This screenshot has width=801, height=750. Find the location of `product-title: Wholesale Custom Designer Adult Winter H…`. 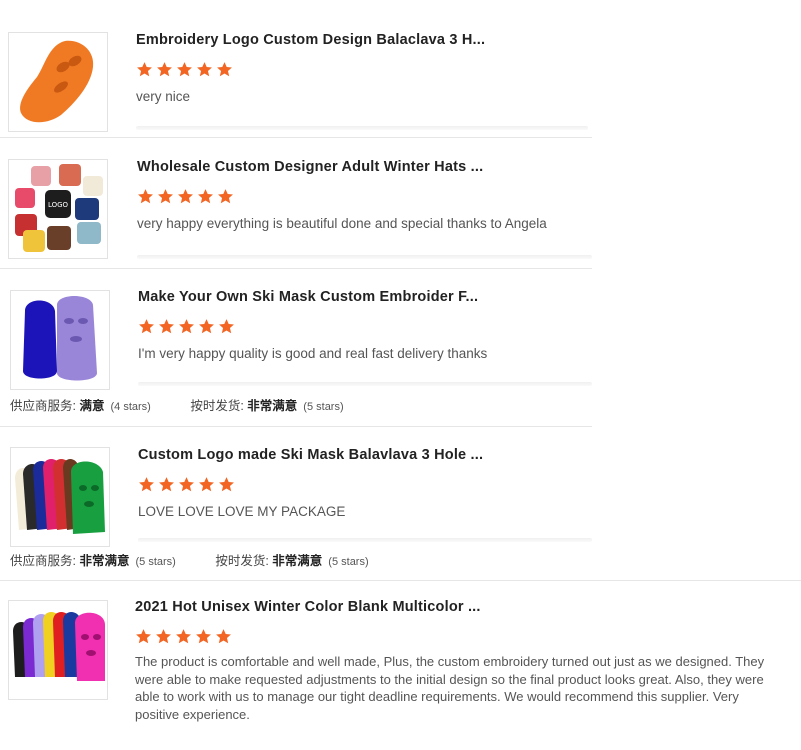

product-title: Wholesale Custom Designer Adult Winter H… is located at coordinates (310, 167).